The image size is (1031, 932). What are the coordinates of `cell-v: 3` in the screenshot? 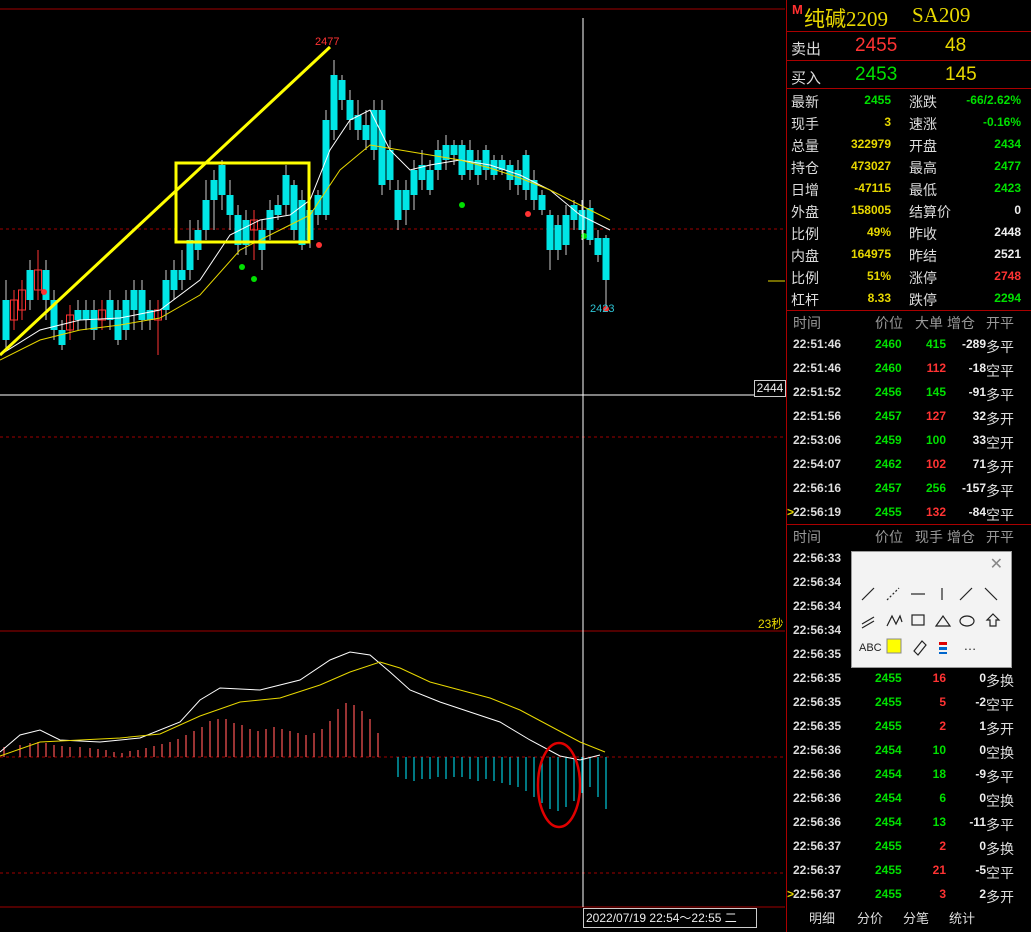 It's located at (942, 894).